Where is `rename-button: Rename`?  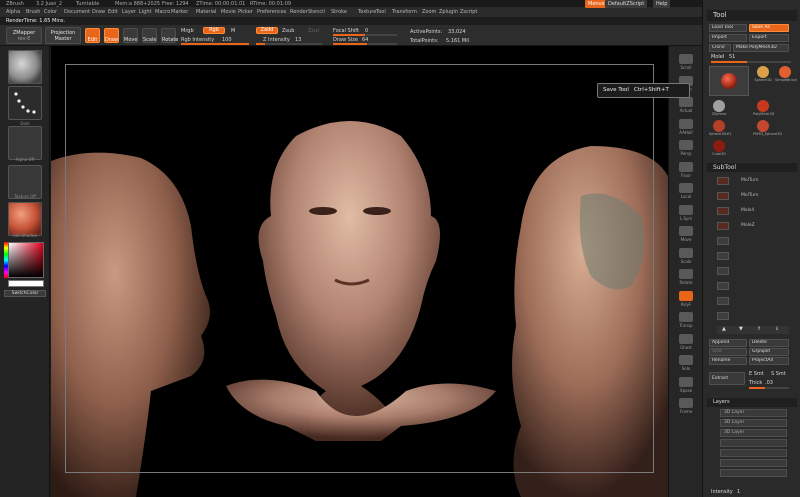 rename-button: Rename is located at coordinates (728, 361).